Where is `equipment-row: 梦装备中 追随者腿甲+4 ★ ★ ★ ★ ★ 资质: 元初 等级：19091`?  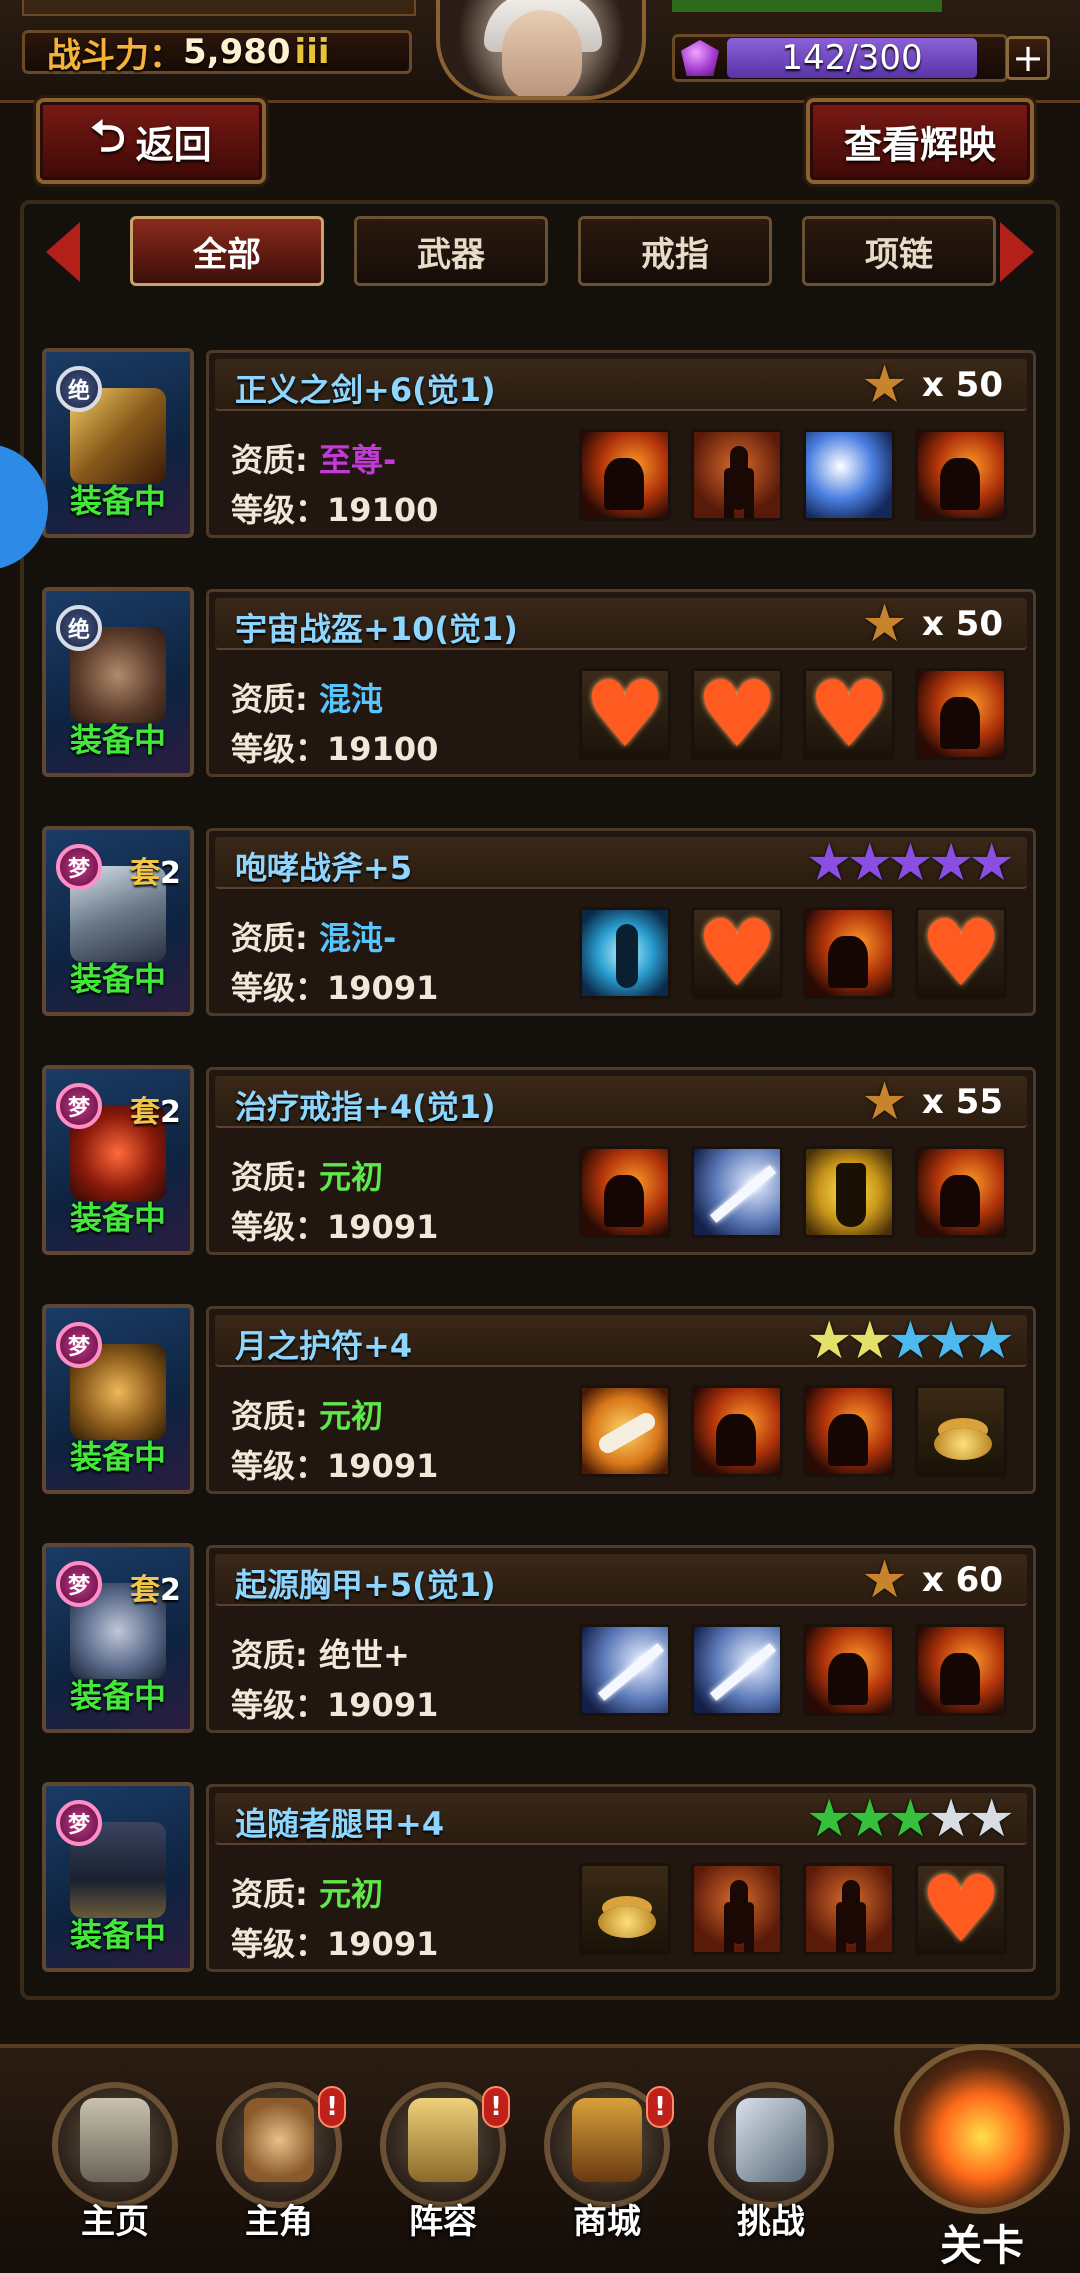
equipment-row: 梦装备中 追随者腿甲+4 ★ ★ ★ ★ ★ 资质: 元初 等级：19091 is located at coordinates (540, 1878).